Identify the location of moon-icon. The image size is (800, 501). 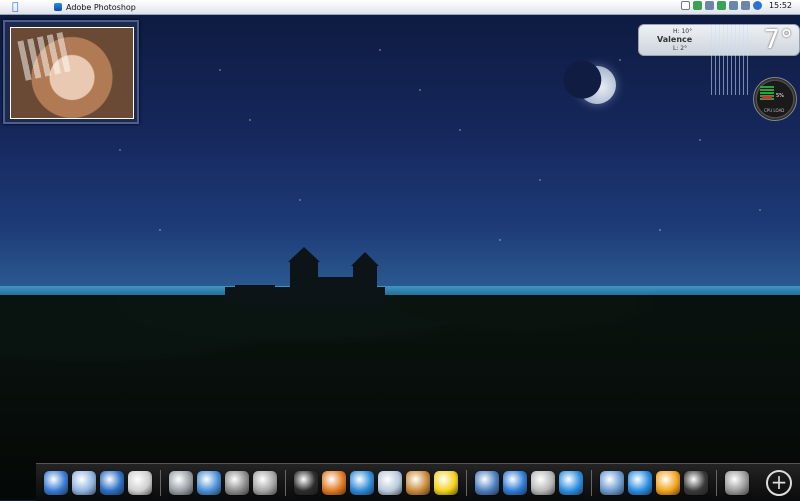
(597, 85).